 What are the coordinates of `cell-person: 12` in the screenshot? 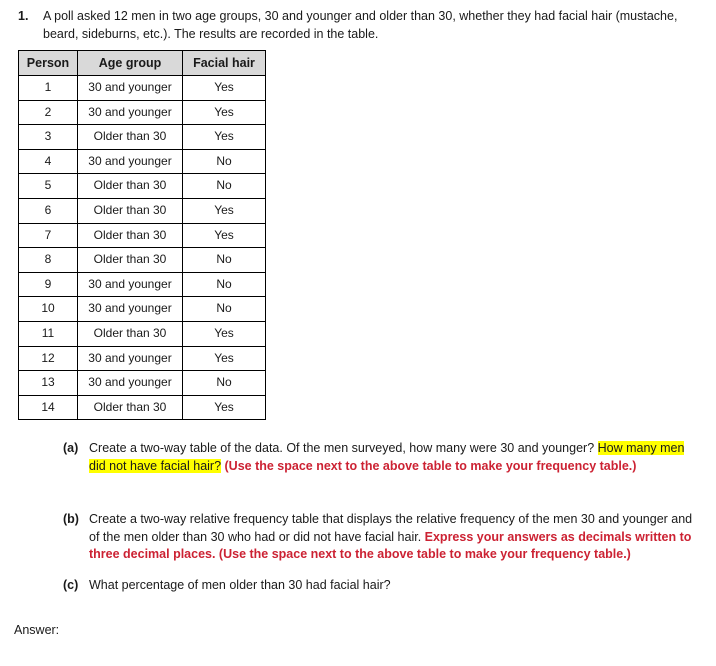 It's located at (48, 358).